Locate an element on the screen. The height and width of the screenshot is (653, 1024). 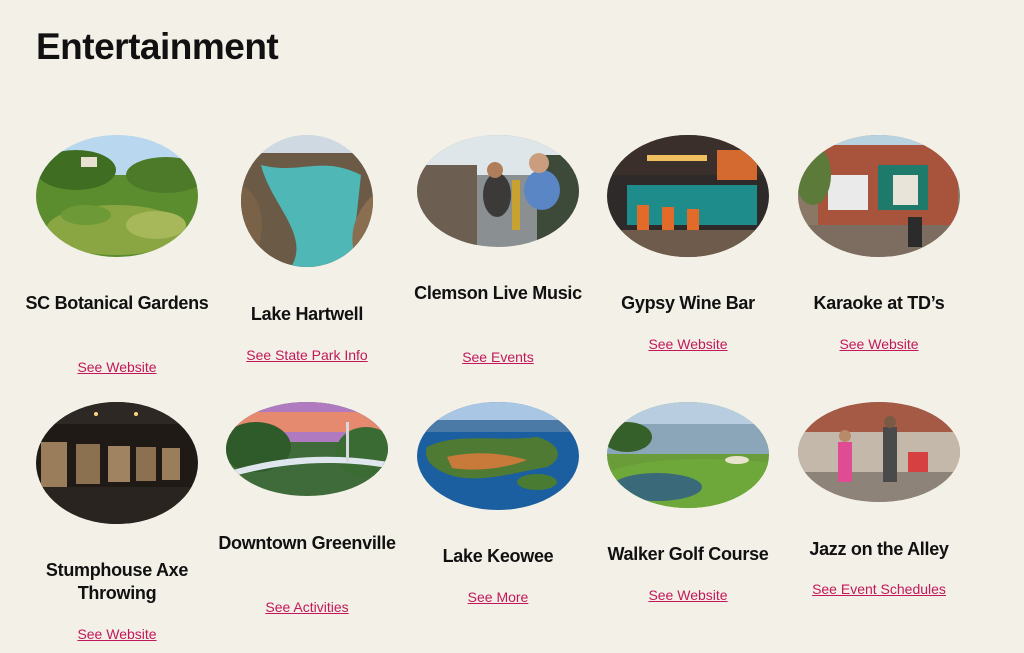
card-lake-hartwell: Lake Hartwell See State Park Info is located at coordinates (307, 260).